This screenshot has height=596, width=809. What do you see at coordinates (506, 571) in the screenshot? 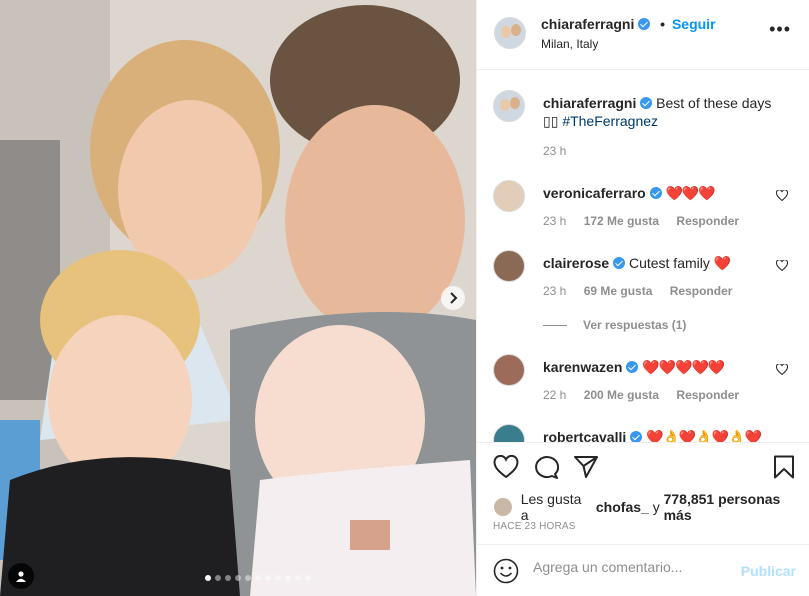
I see `emoji-icon` at bounding box center [506, 571].